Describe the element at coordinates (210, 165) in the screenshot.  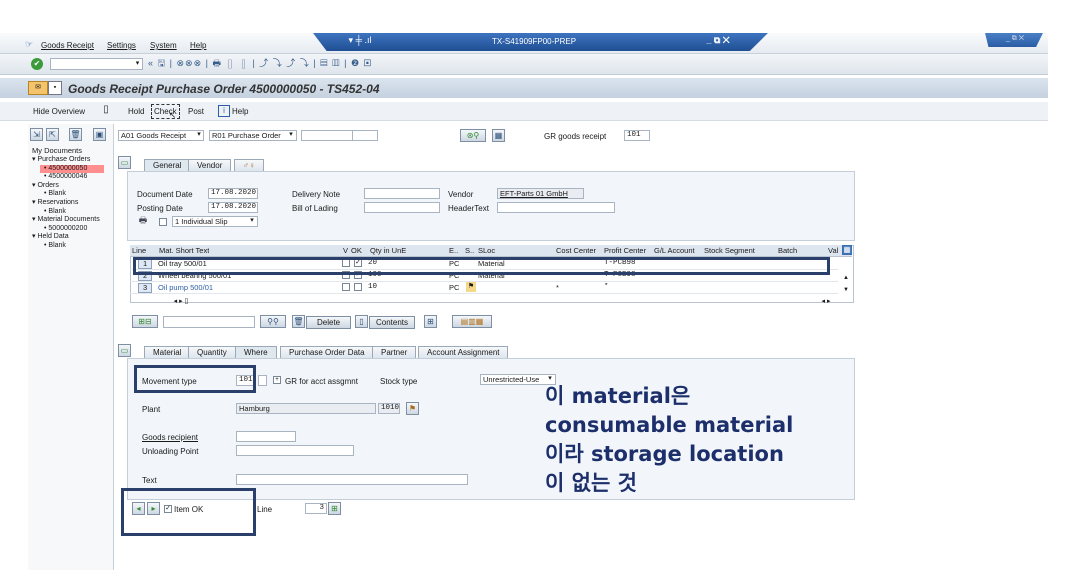
I see `tab-vendor: Vendor` at that location.